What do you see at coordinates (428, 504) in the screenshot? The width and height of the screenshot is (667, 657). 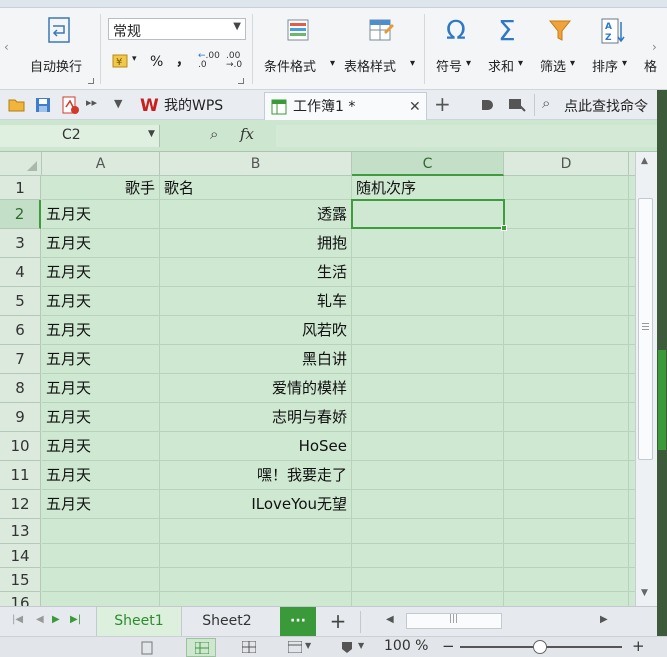 I see `cell-c12` at bounding box center [428, 504].